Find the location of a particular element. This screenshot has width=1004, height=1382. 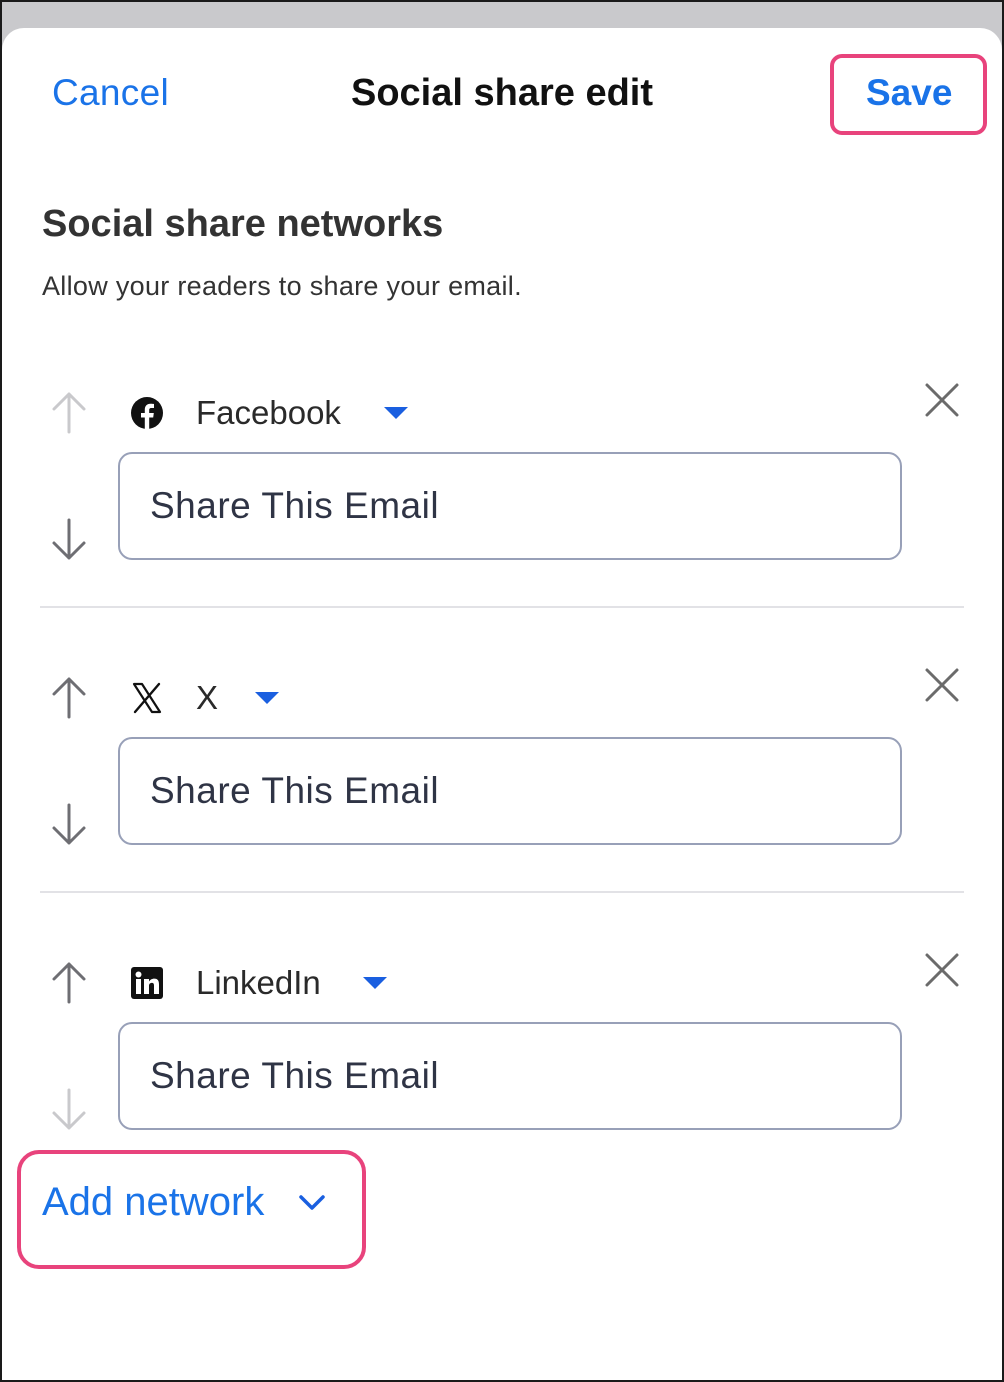

facebook-icon is located at coordinates (147, 413).